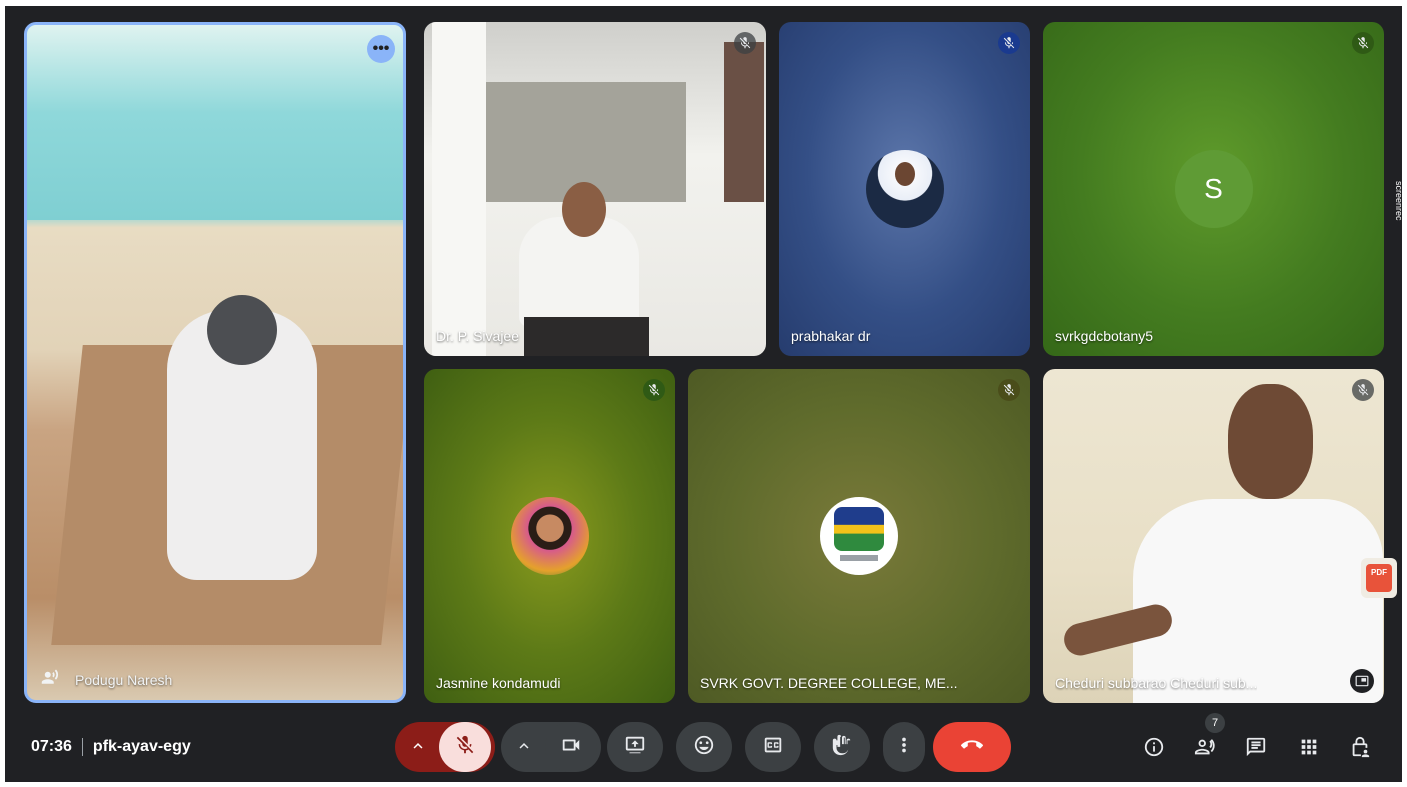  I want to click on hand-icon, so click(842, 747).